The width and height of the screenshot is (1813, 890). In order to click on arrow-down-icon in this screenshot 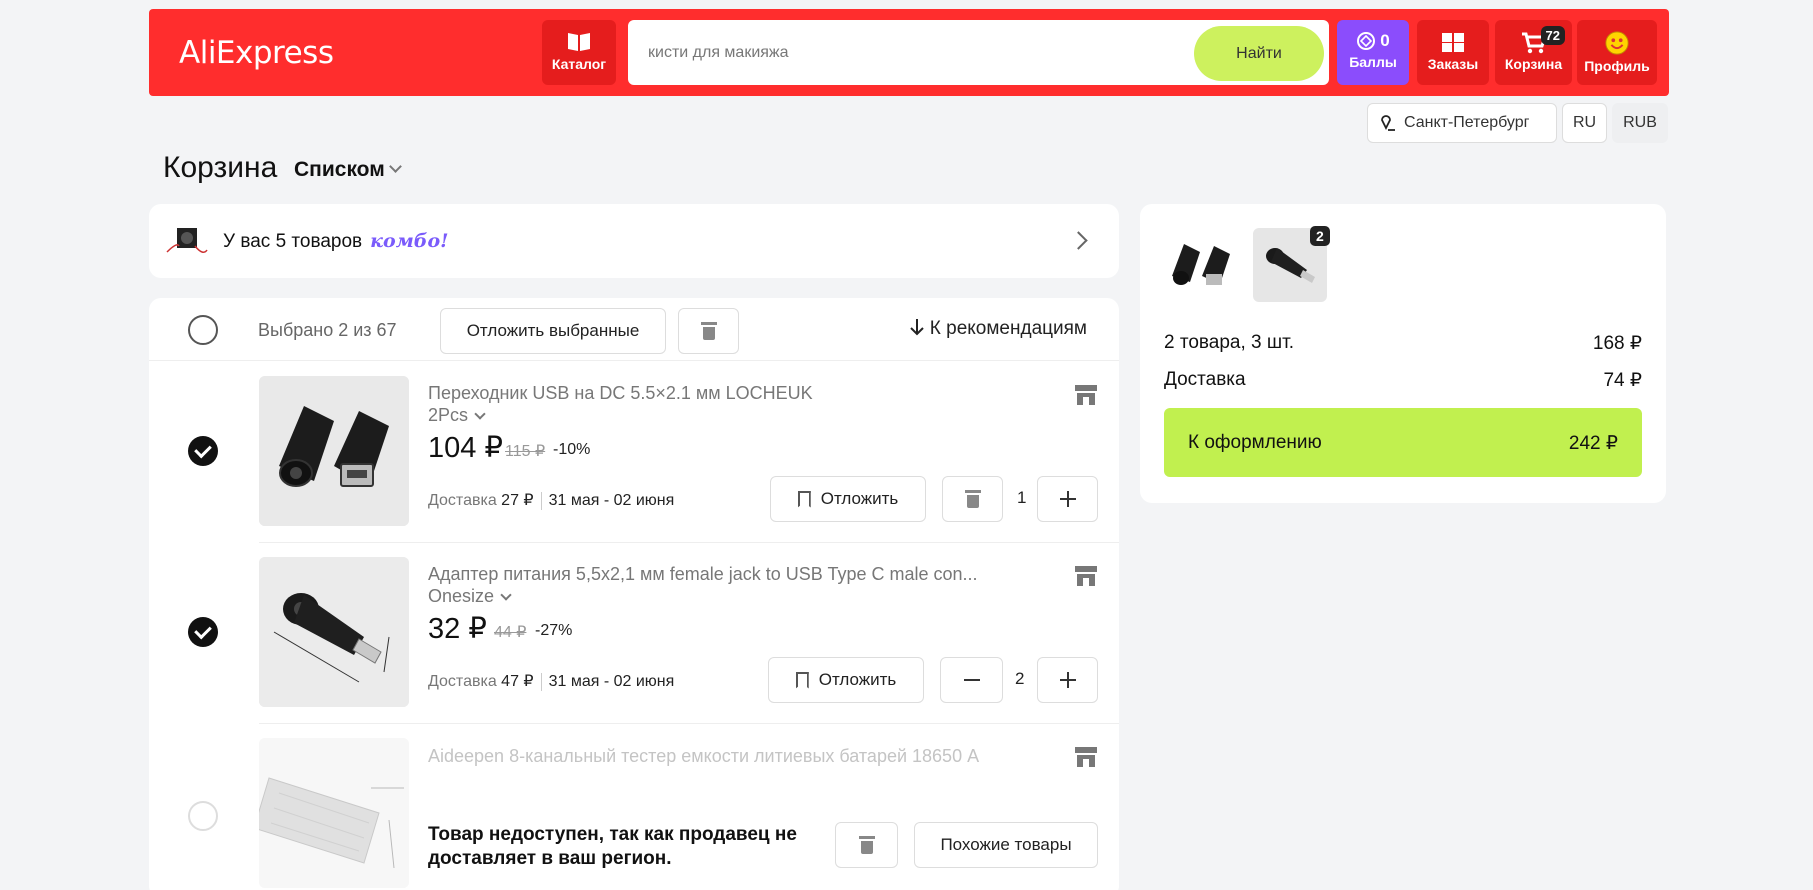, I will do `click(917, 327)`.